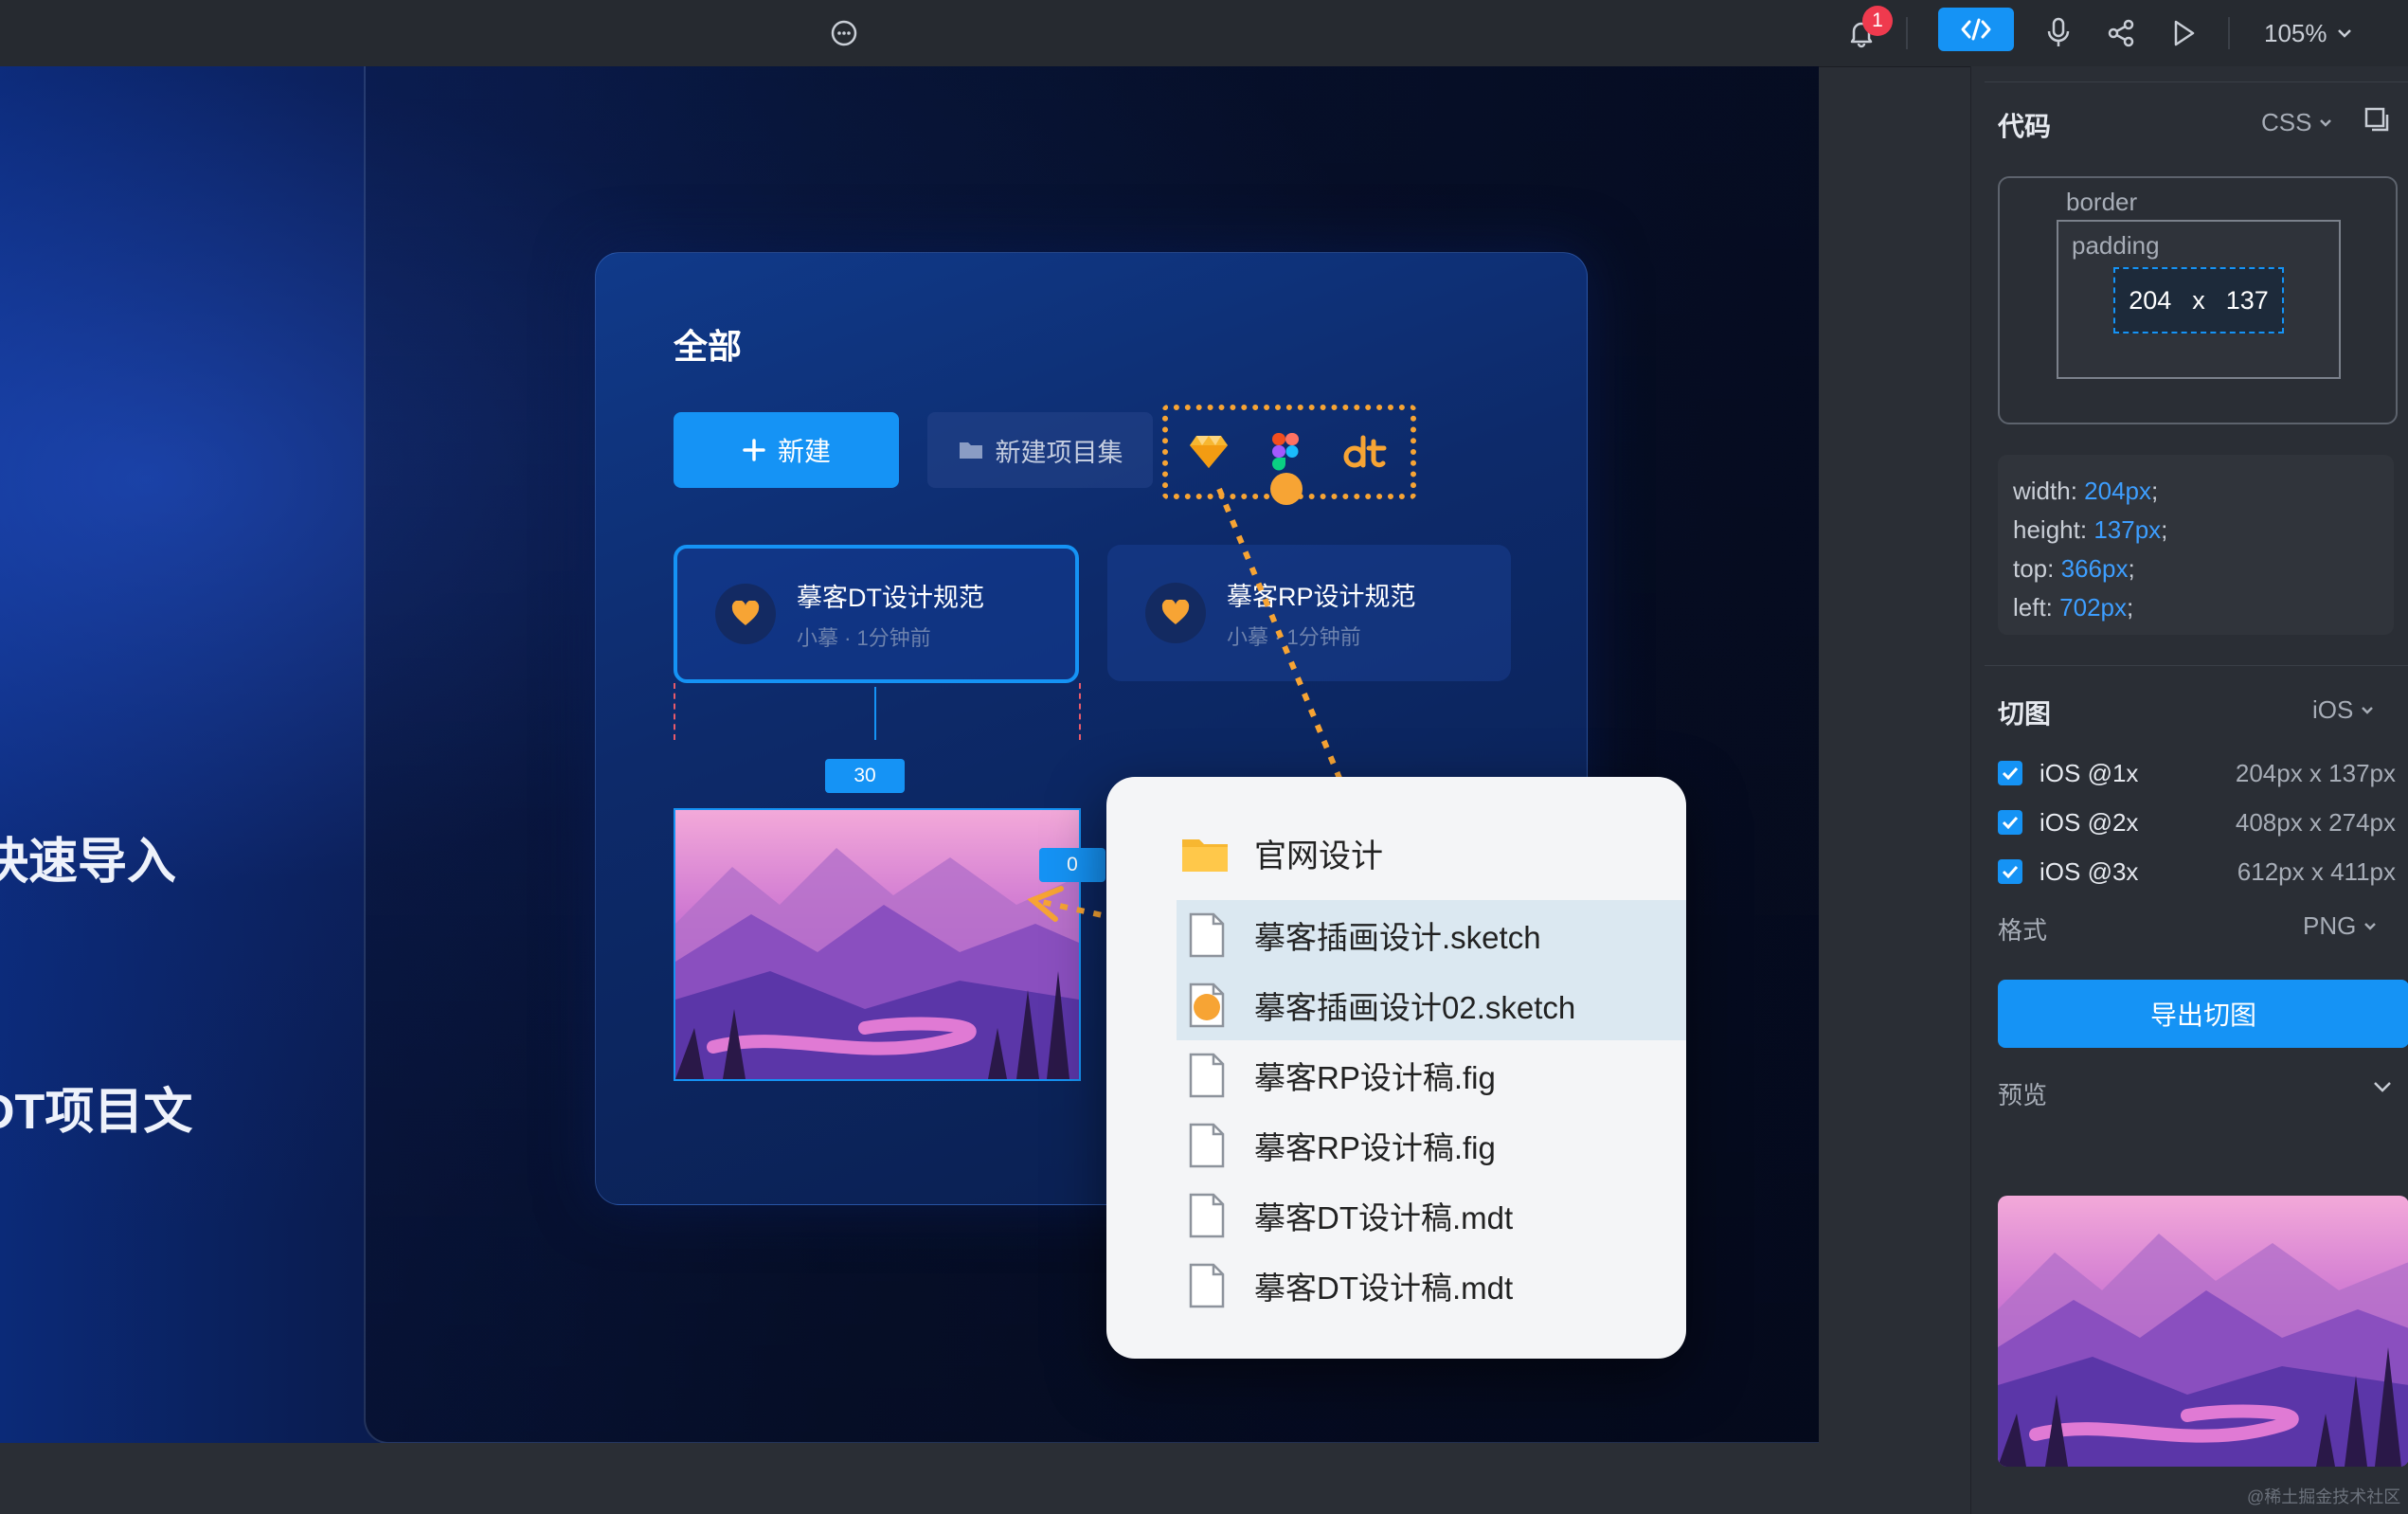 The image size is (2408, 1514). What do you see at coordinates (2286, 122) in the screenshot?
I see `code-language-value: CSS` at bounding box center [2286, 122].